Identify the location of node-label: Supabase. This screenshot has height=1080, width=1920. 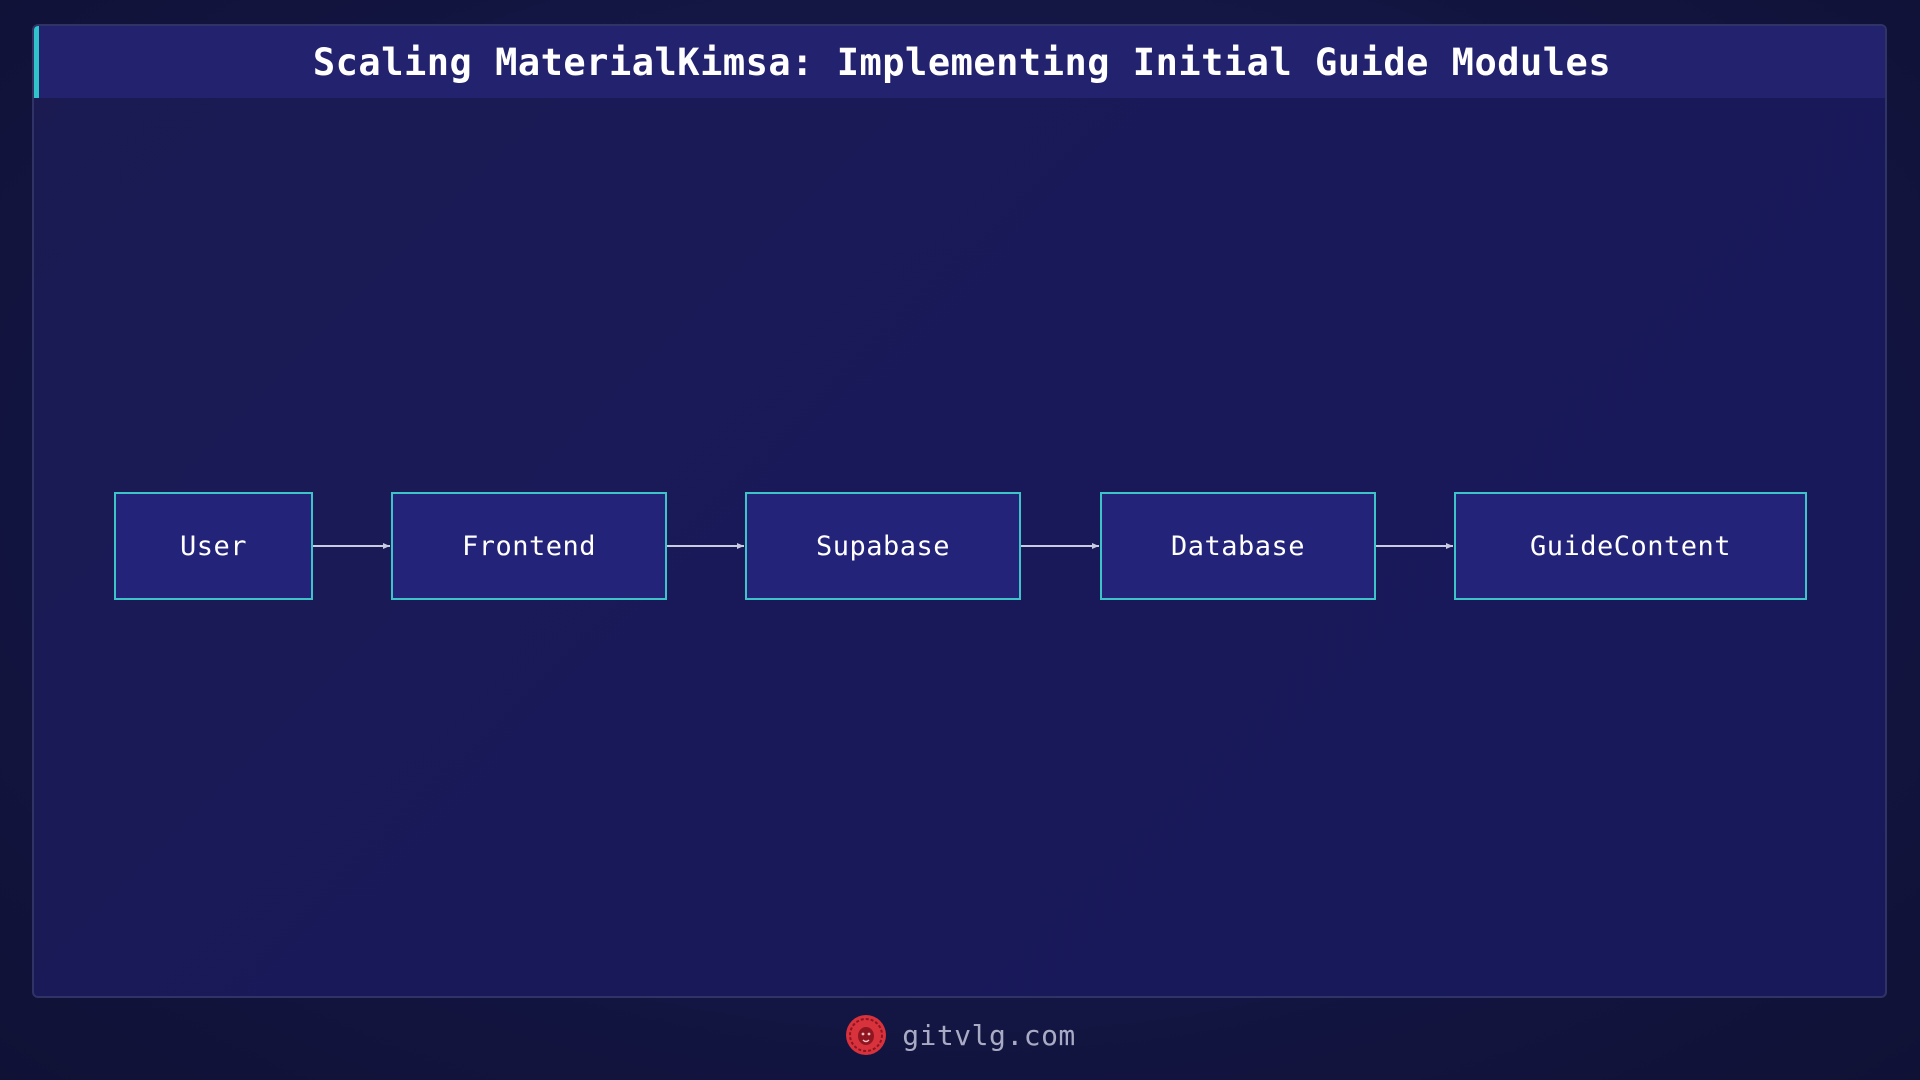
(883, 546).